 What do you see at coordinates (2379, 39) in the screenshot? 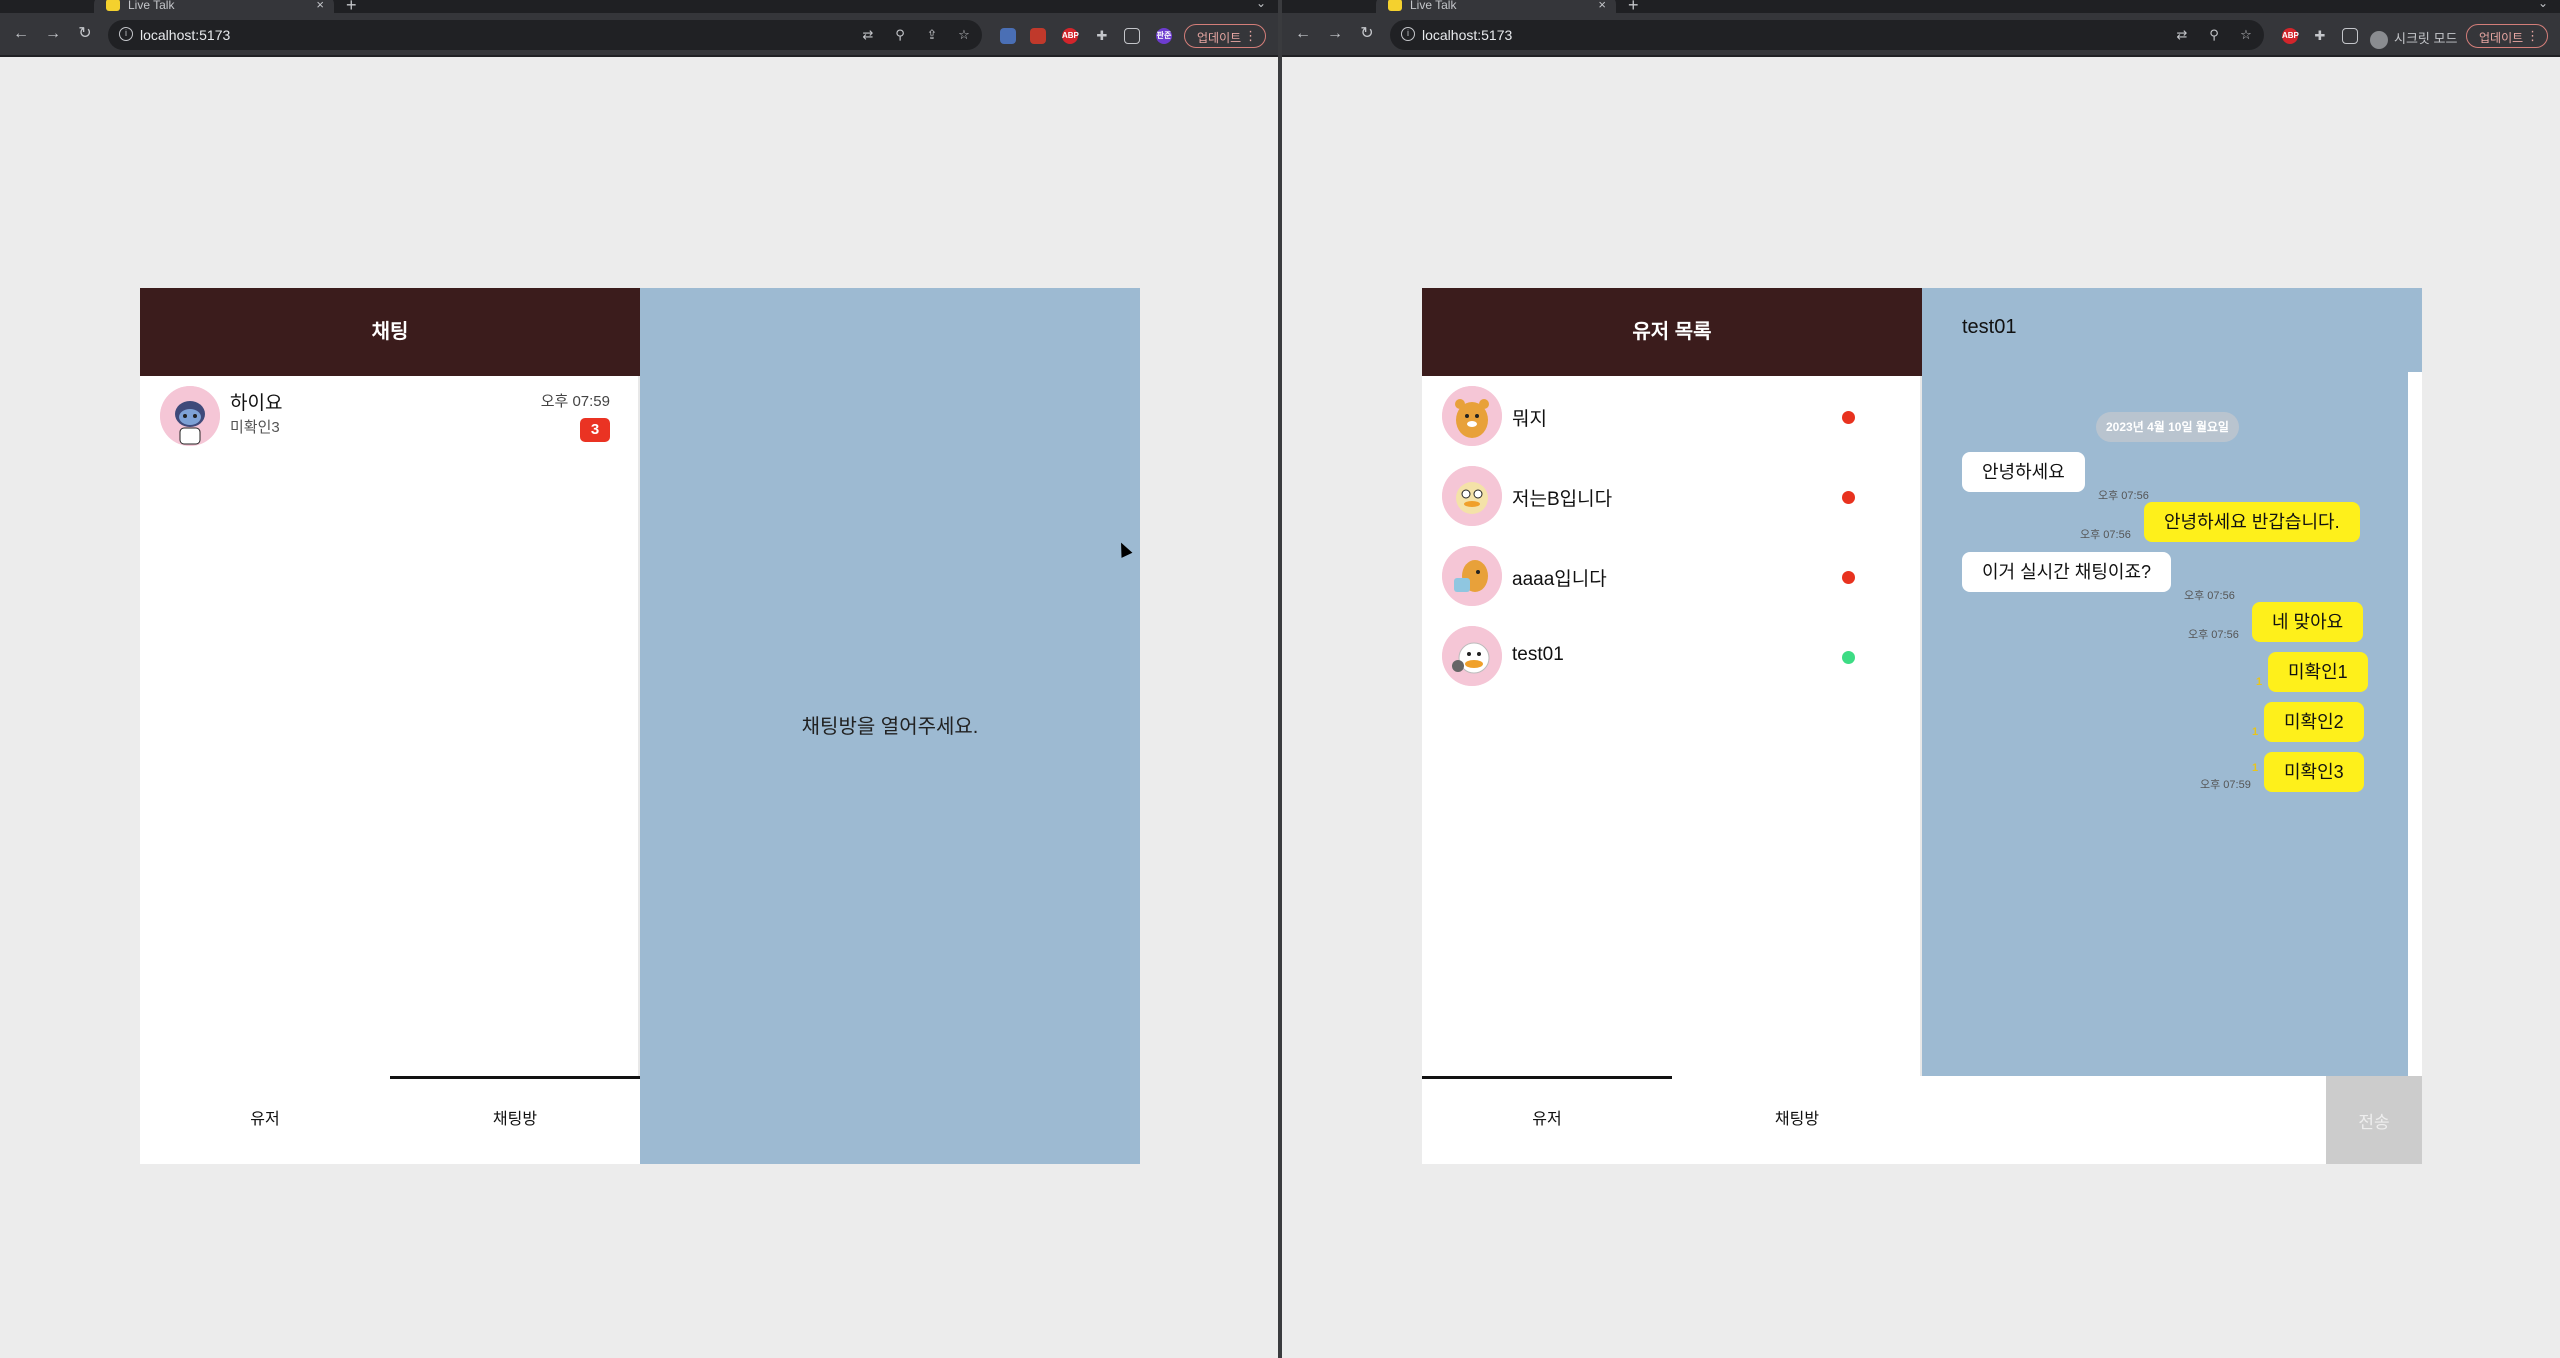
I see `incognito-icon` at bounding box center [2379, 39].